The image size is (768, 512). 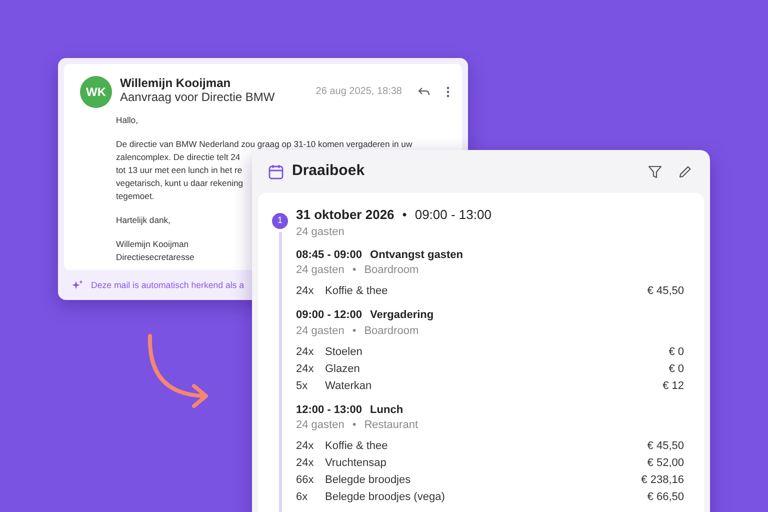 What do you see at coordinates (305, 480) in the screenshot?
I see `item-quantity: 66x` at bounding box center [305, 480].